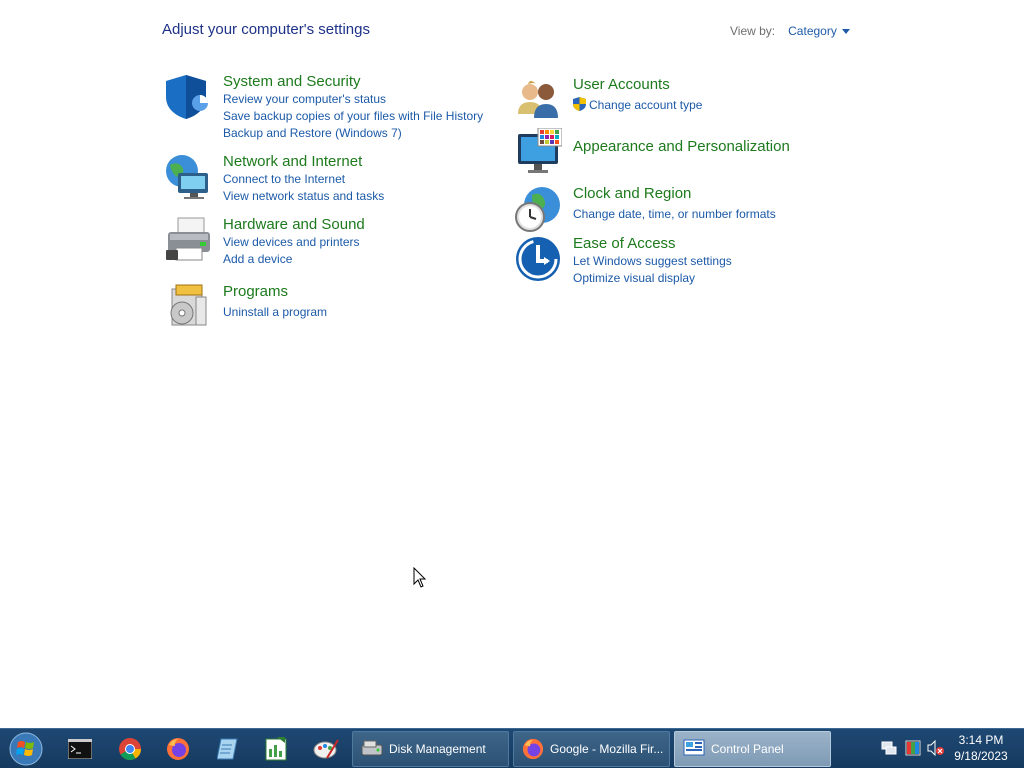  What do you see at coordinates (437, 749) in the screenshot?
I see `taskbar-label: Disk Management` at bounding box center [437, 749].